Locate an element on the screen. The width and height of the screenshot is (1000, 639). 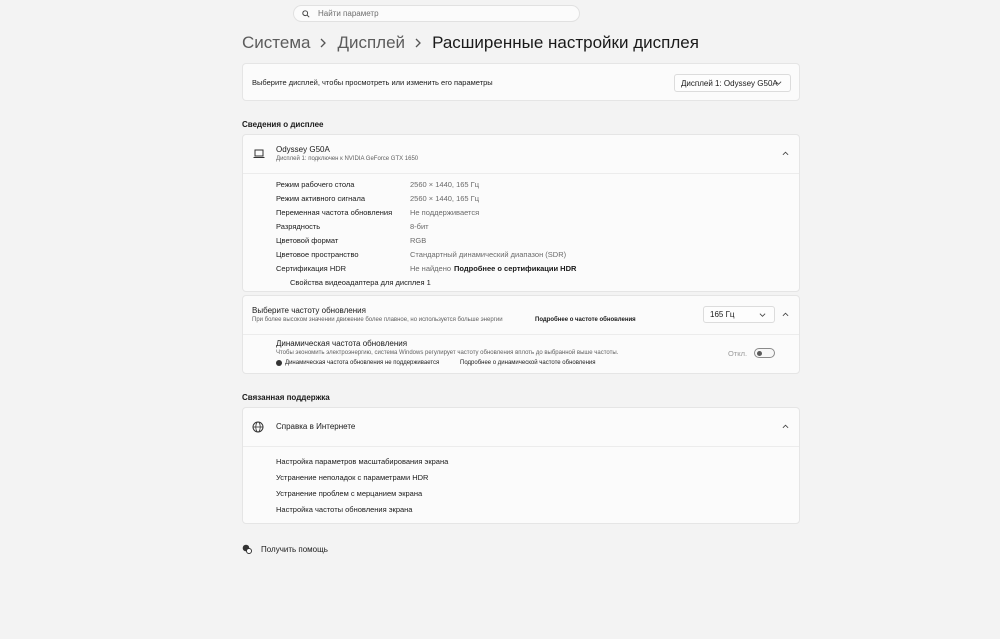
hdr-certification-link: Подробнее о сертификации HDR is located at coordinates (515, 268).